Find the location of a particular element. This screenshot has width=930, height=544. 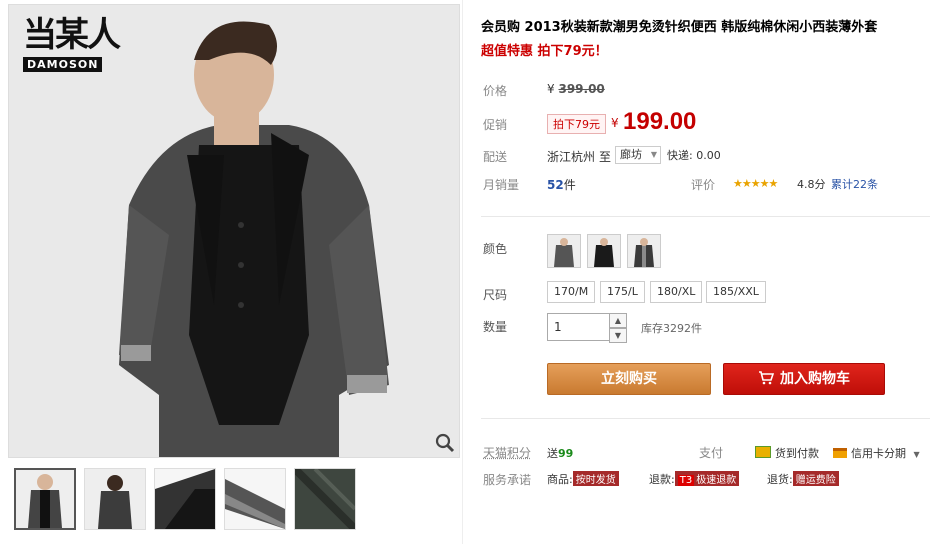

service-goods: 商品: 按时发货 is located at coordinates (583, 479).